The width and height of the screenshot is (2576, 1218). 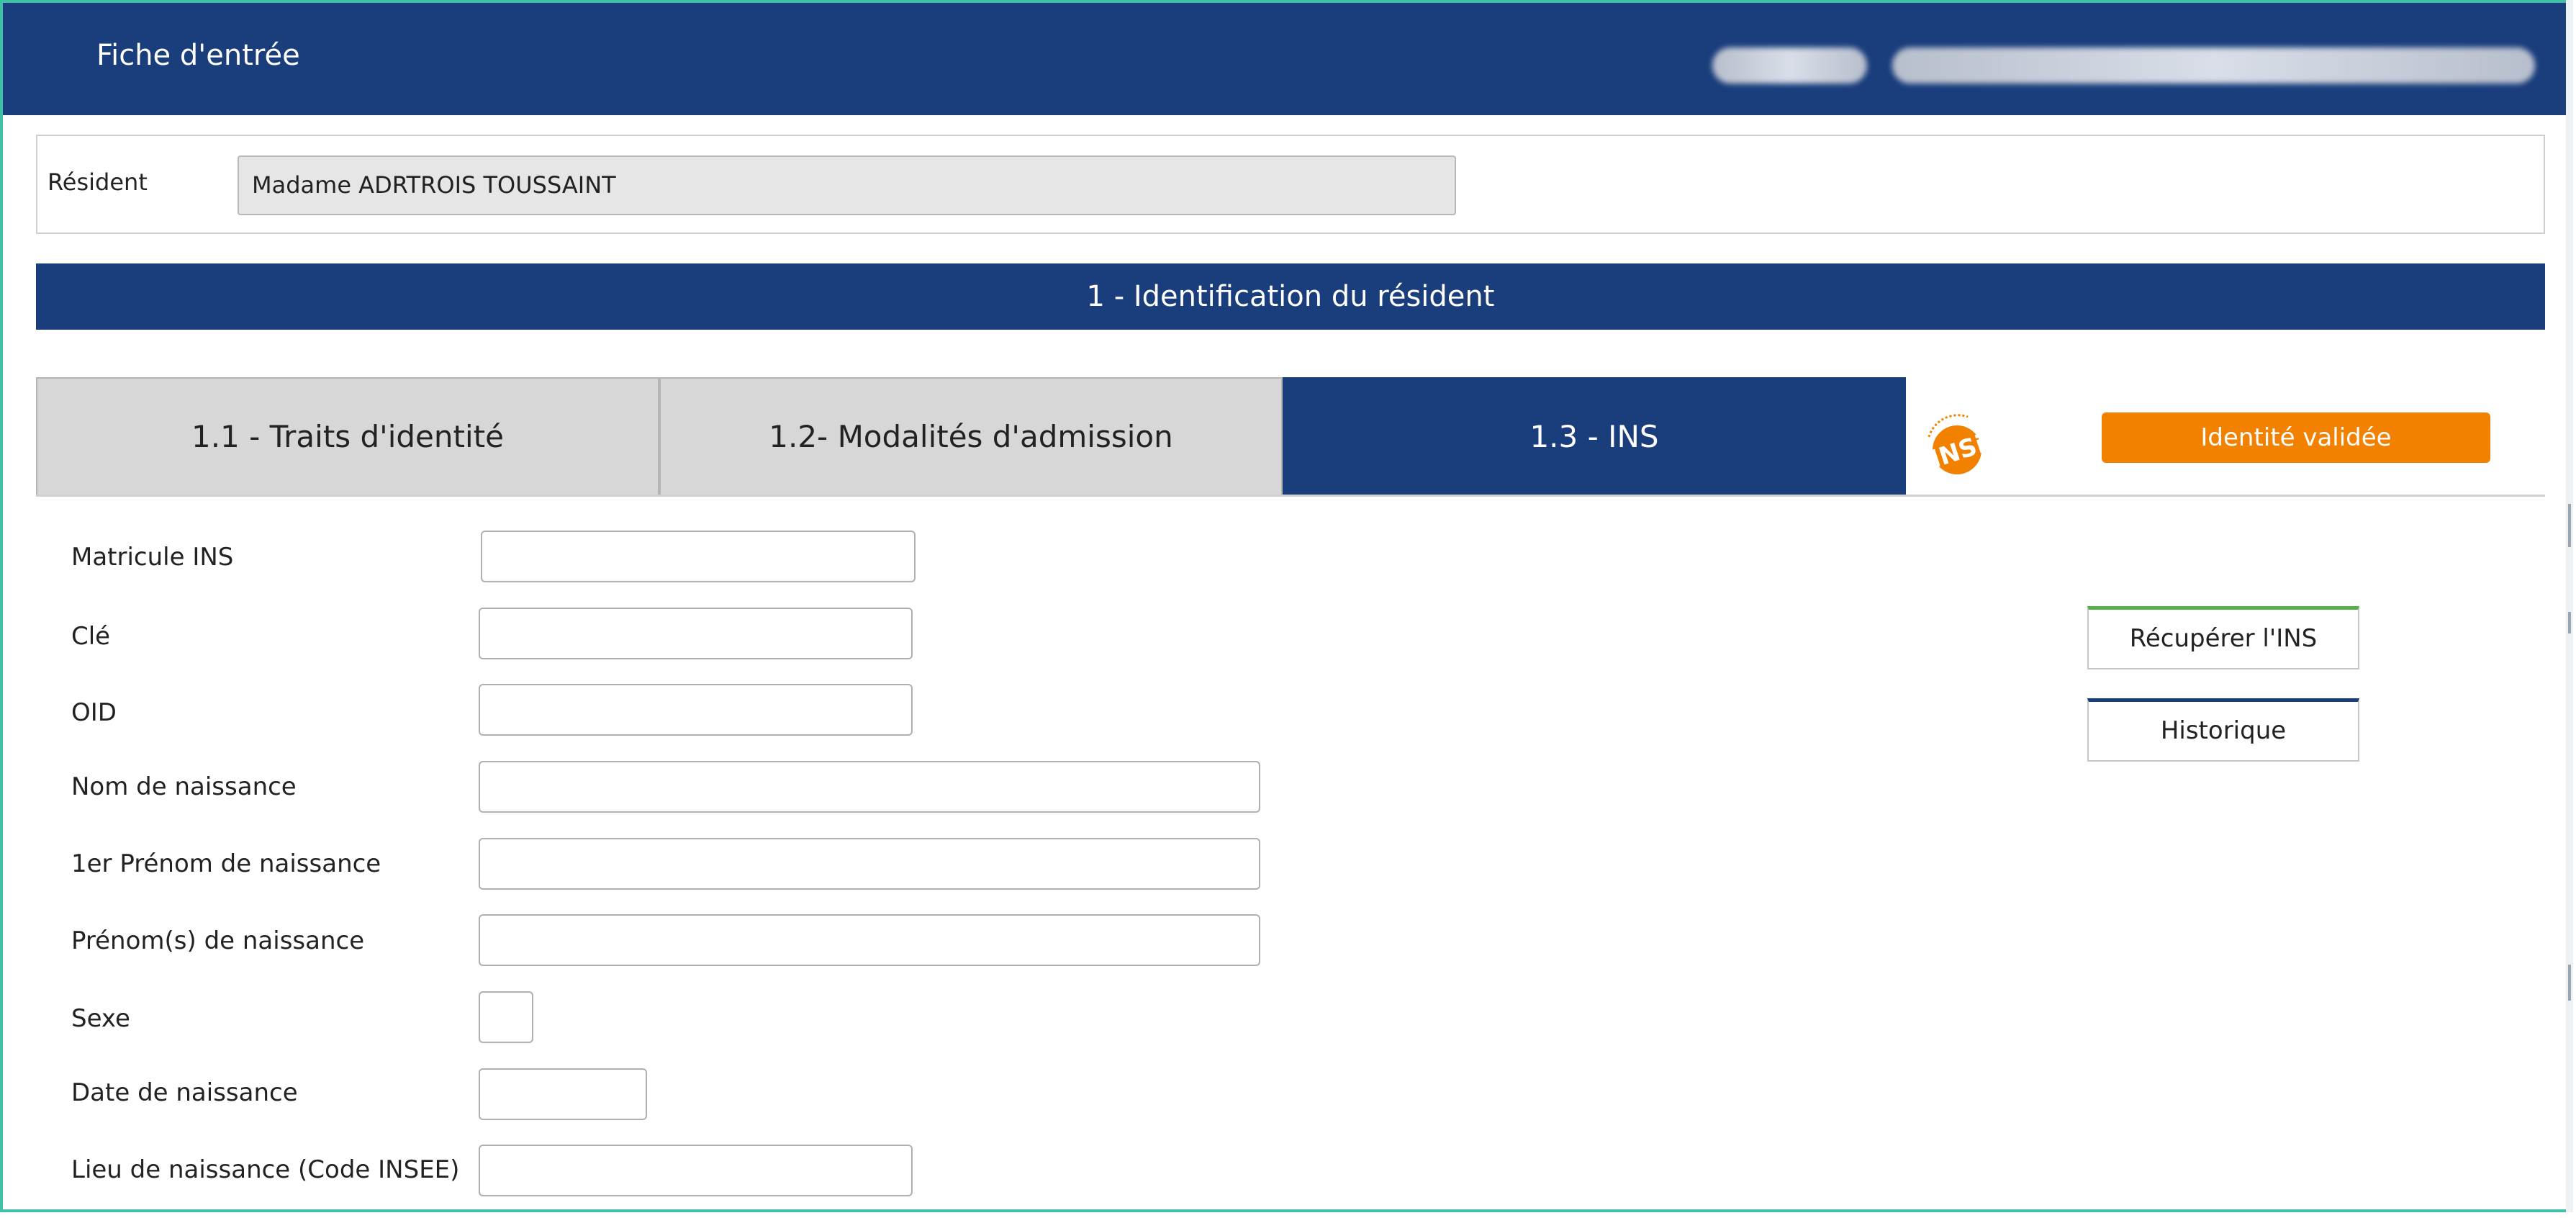 What do you see at coordinates (226, 863) in the screenshot?
I see `field-label-premier-prenom: 1er Prénom de naissance` at bounding box center [226, 863].